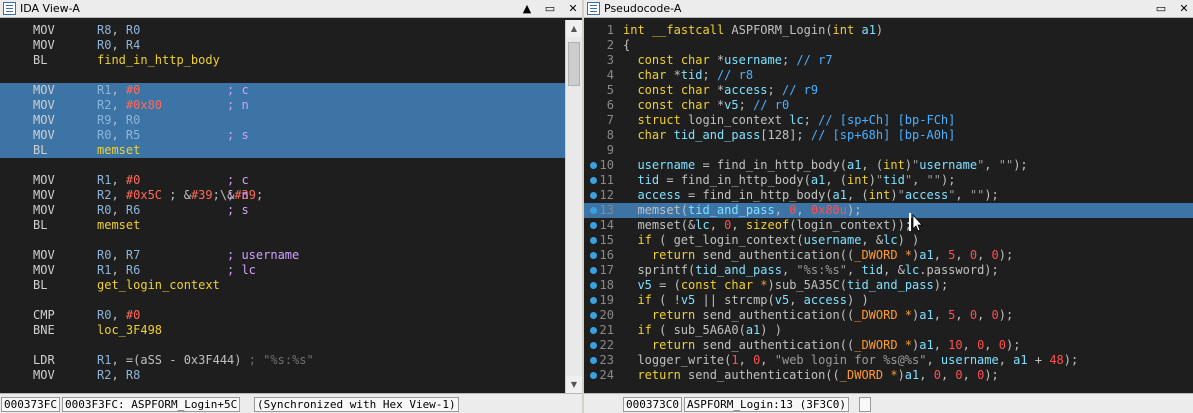  Describe the element at coordinates (768, 225) in the screenshot. I see `pseudocode-text: memset(&lc, 0, sizeof(login_context));` at that location.